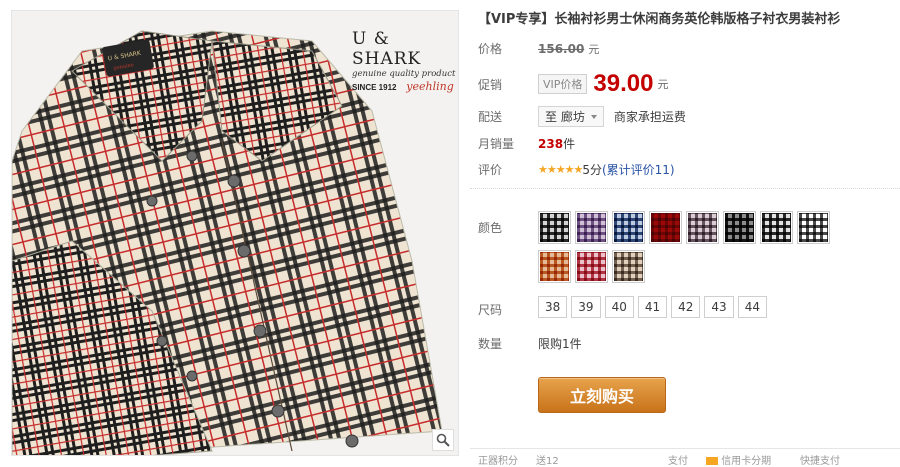  What do you see at coordinates (560, 344) in the screenshot?
I see `quantity-limit-note: 限购1件` at bounding box center [560, 344].